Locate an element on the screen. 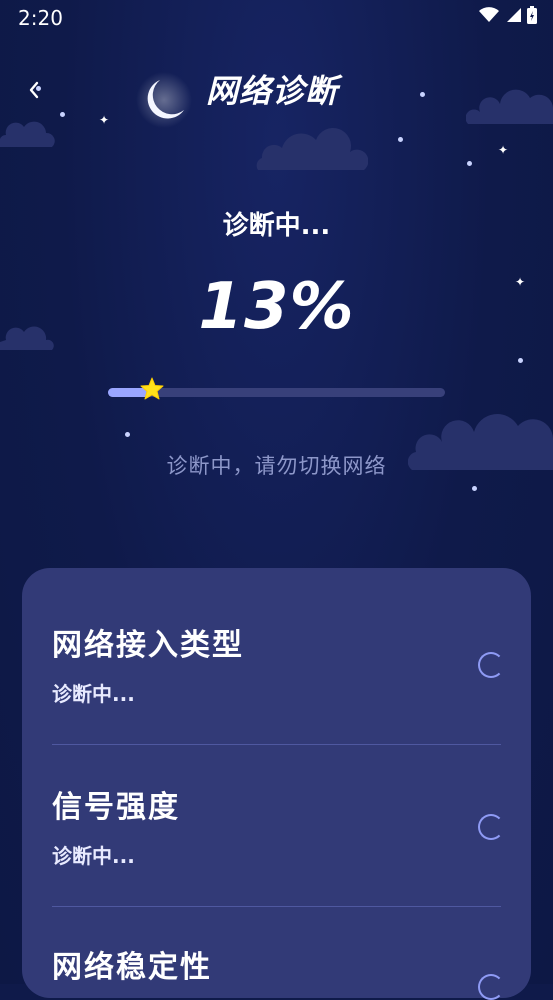  diagnosis-hint: 诊断中，请勿切换网络 is located at coordinates (276, 466).